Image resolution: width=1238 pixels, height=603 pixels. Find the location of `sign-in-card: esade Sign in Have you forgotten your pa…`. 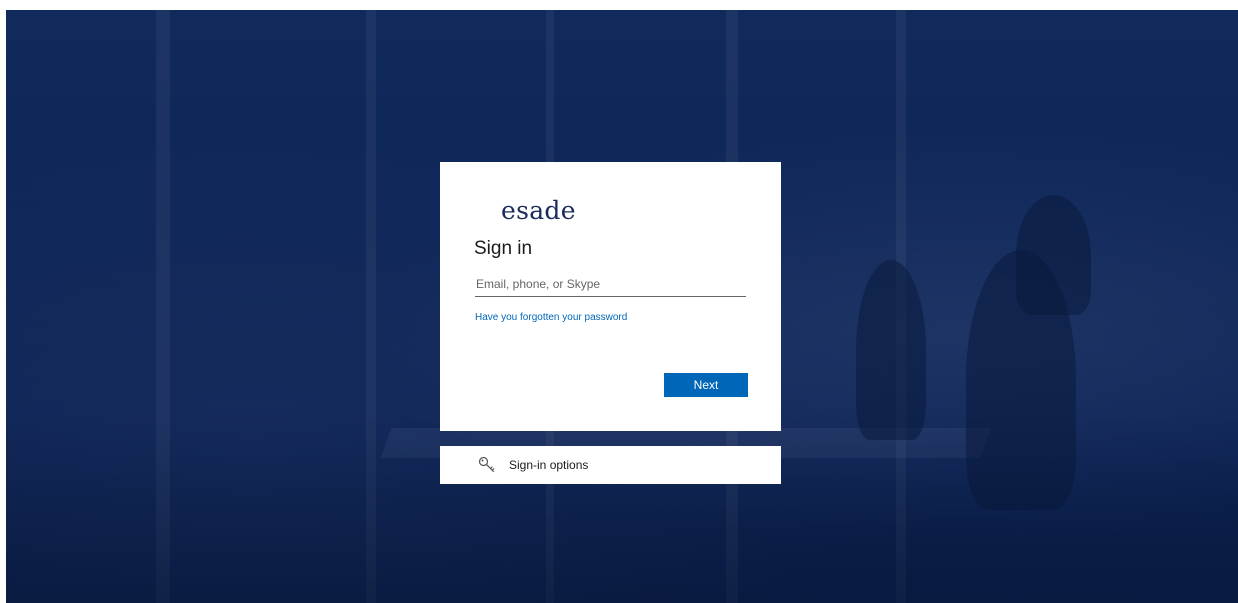

sign-in-card: esade Sign in Have you forgotten your pa… is located at coordinates (610, 296).